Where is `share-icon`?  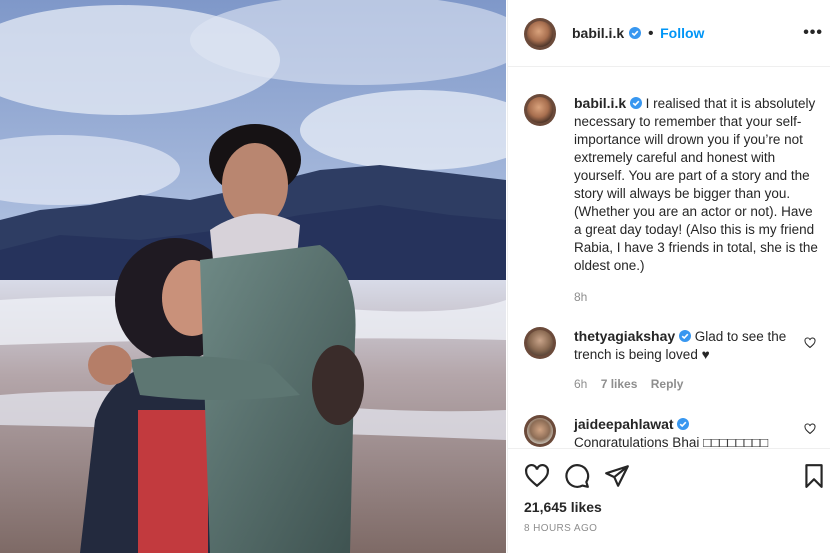 share-icon is located at coordinates (617, 476).